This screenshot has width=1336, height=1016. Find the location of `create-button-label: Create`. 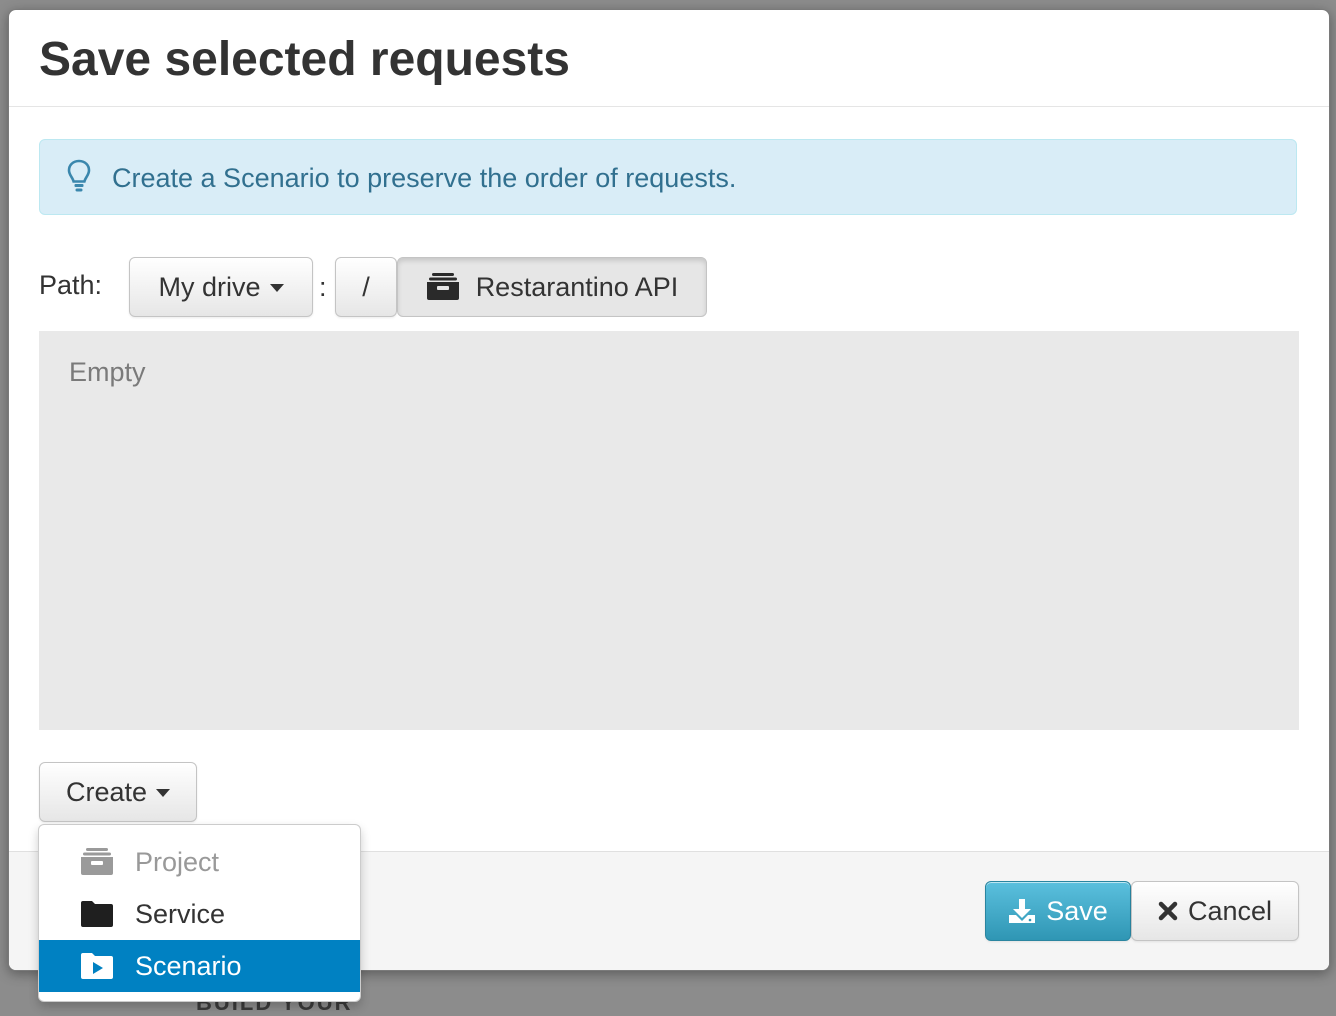

create-button-label: Create is located at coordinates (106, 791).